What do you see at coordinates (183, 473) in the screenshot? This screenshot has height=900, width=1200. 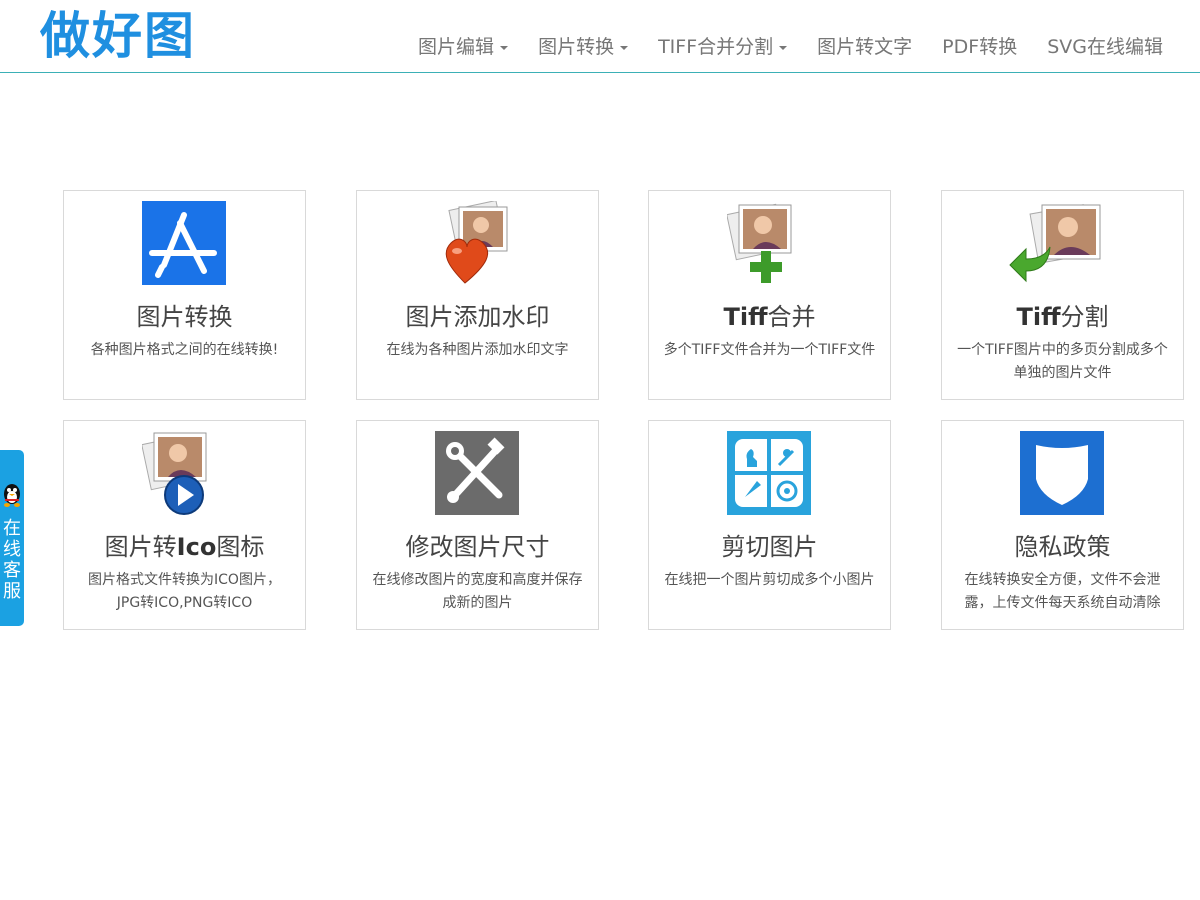 I see `photo-play-icon` at bounding box center [183, 473].